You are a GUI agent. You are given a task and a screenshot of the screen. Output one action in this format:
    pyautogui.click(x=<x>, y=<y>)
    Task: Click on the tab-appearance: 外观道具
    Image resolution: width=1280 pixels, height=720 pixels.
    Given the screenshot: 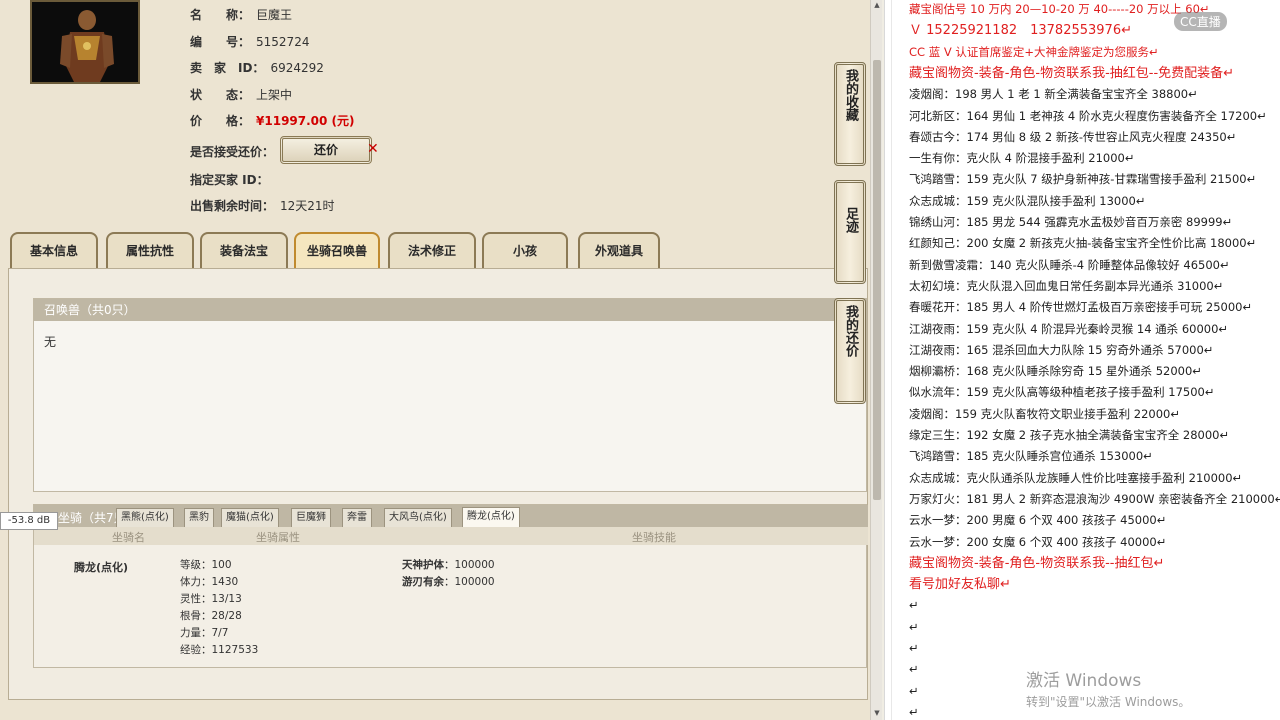 What is the action you would take?
    pyautogui.click(x=619, y=250)
    